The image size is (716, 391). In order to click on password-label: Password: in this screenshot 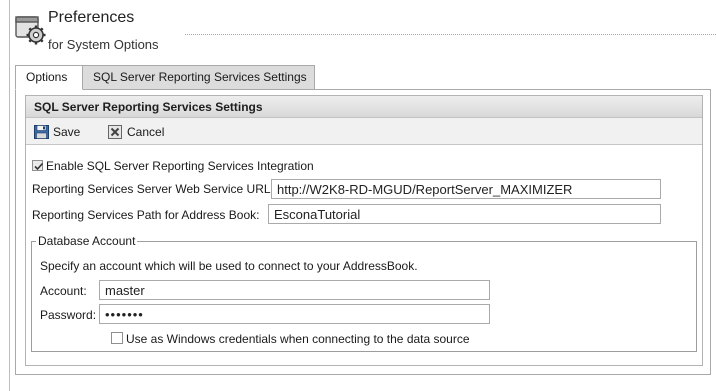, I will do `click(68, 315)`.